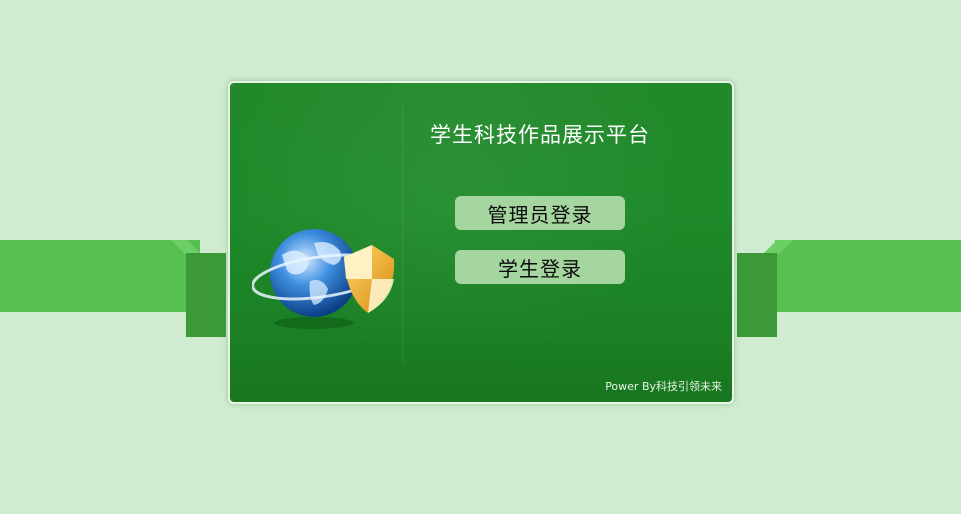  What do you see at coordinates (540, 213) in the screenshot?
I see `admin-login-button: 管理员登录` at bounding box center [540, 213].